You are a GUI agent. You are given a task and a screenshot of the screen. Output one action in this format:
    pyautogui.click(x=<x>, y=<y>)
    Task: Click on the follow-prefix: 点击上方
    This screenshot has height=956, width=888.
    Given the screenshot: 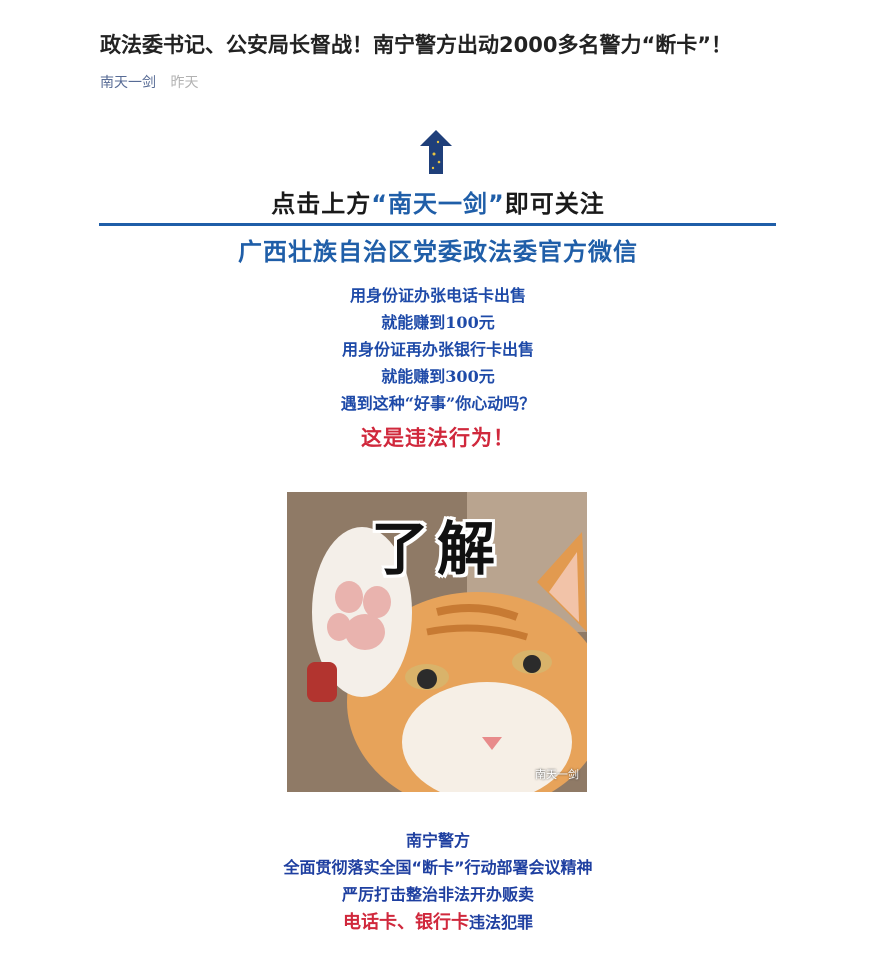 What is the action you would take?
    pyautogui.click(x=321, y=204)
    